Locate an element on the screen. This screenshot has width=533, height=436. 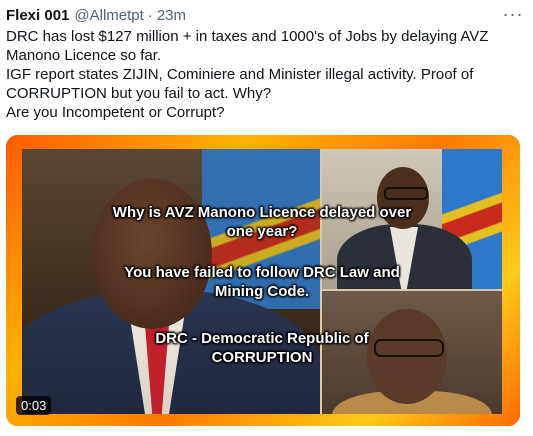
caption-line: one year? is located at coordinates (262, 231).